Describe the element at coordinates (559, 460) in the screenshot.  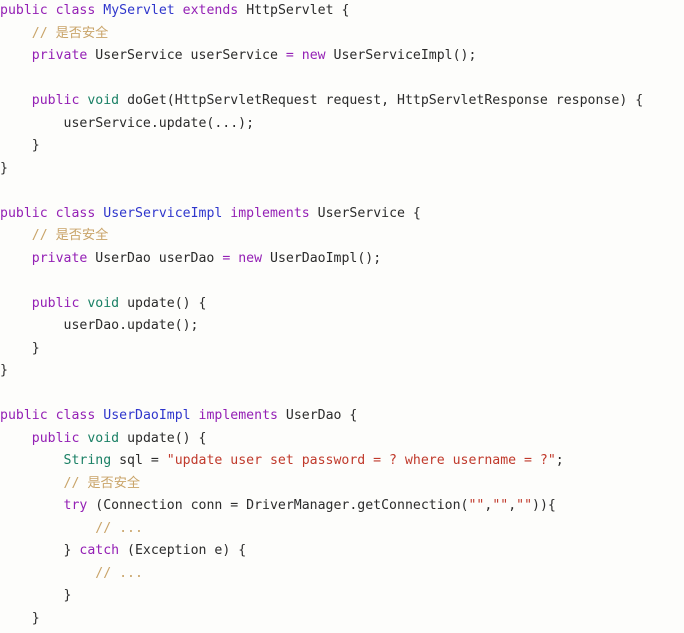
I see `code-token-plain: ;` at that location.